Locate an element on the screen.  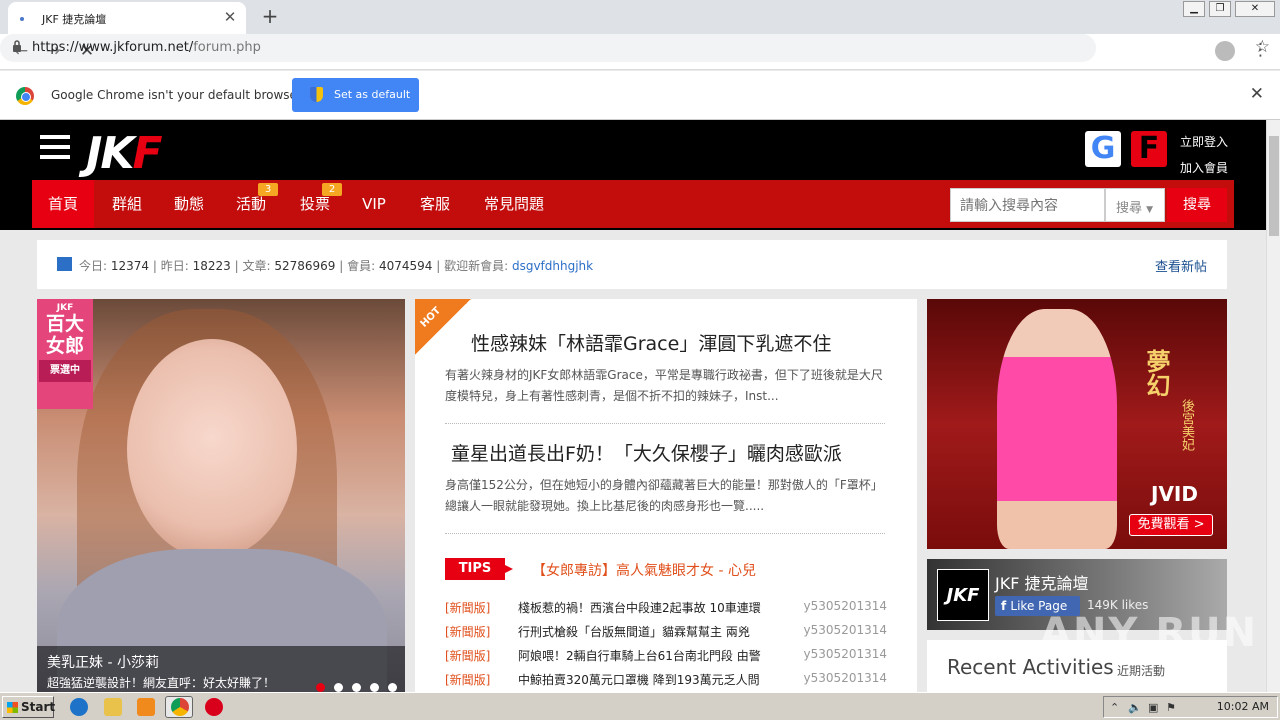
start-button: Start is located at coordinates (28, 707).